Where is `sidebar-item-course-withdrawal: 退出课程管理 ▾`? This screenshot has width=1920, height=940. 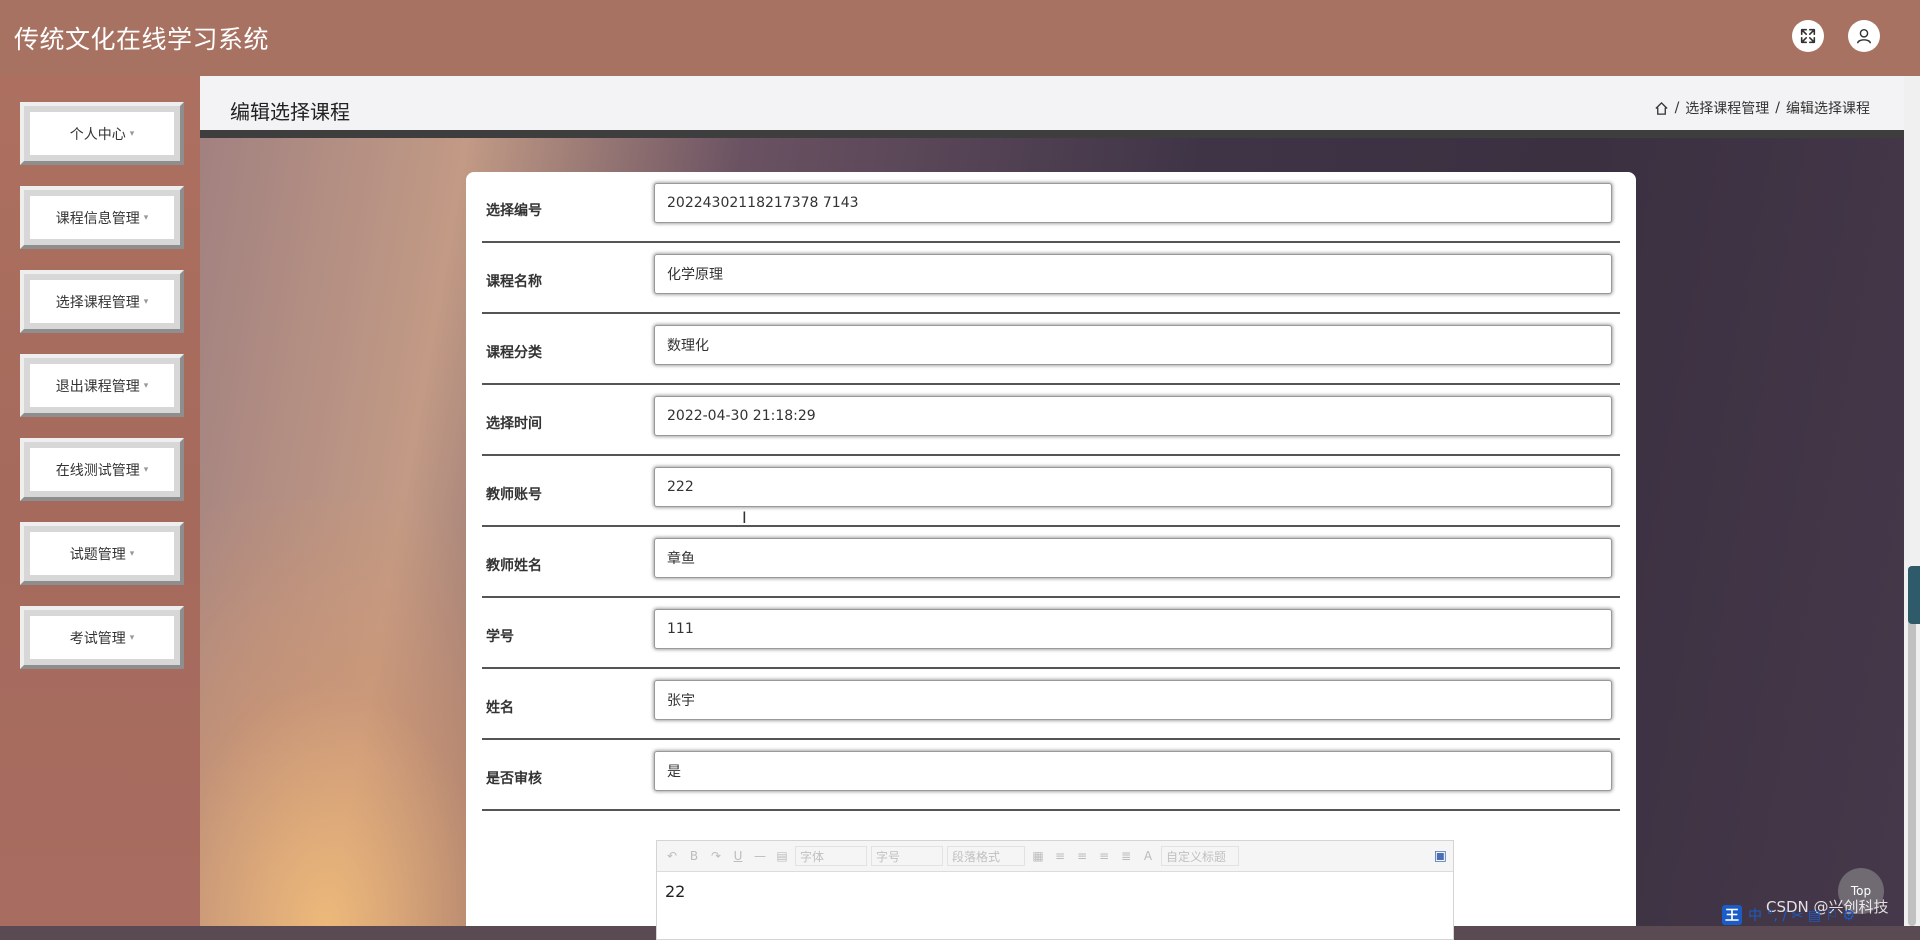
sidebar-item-course-withdrawal: 退出课程管理 ▾ is located at coordinates (102, 385).